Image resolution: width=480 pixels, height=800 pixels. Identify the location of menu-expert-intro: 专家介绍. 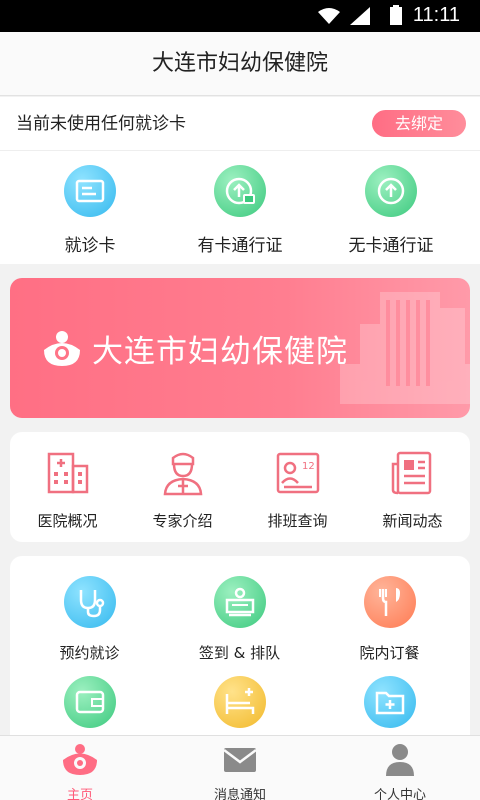
(182, 490).